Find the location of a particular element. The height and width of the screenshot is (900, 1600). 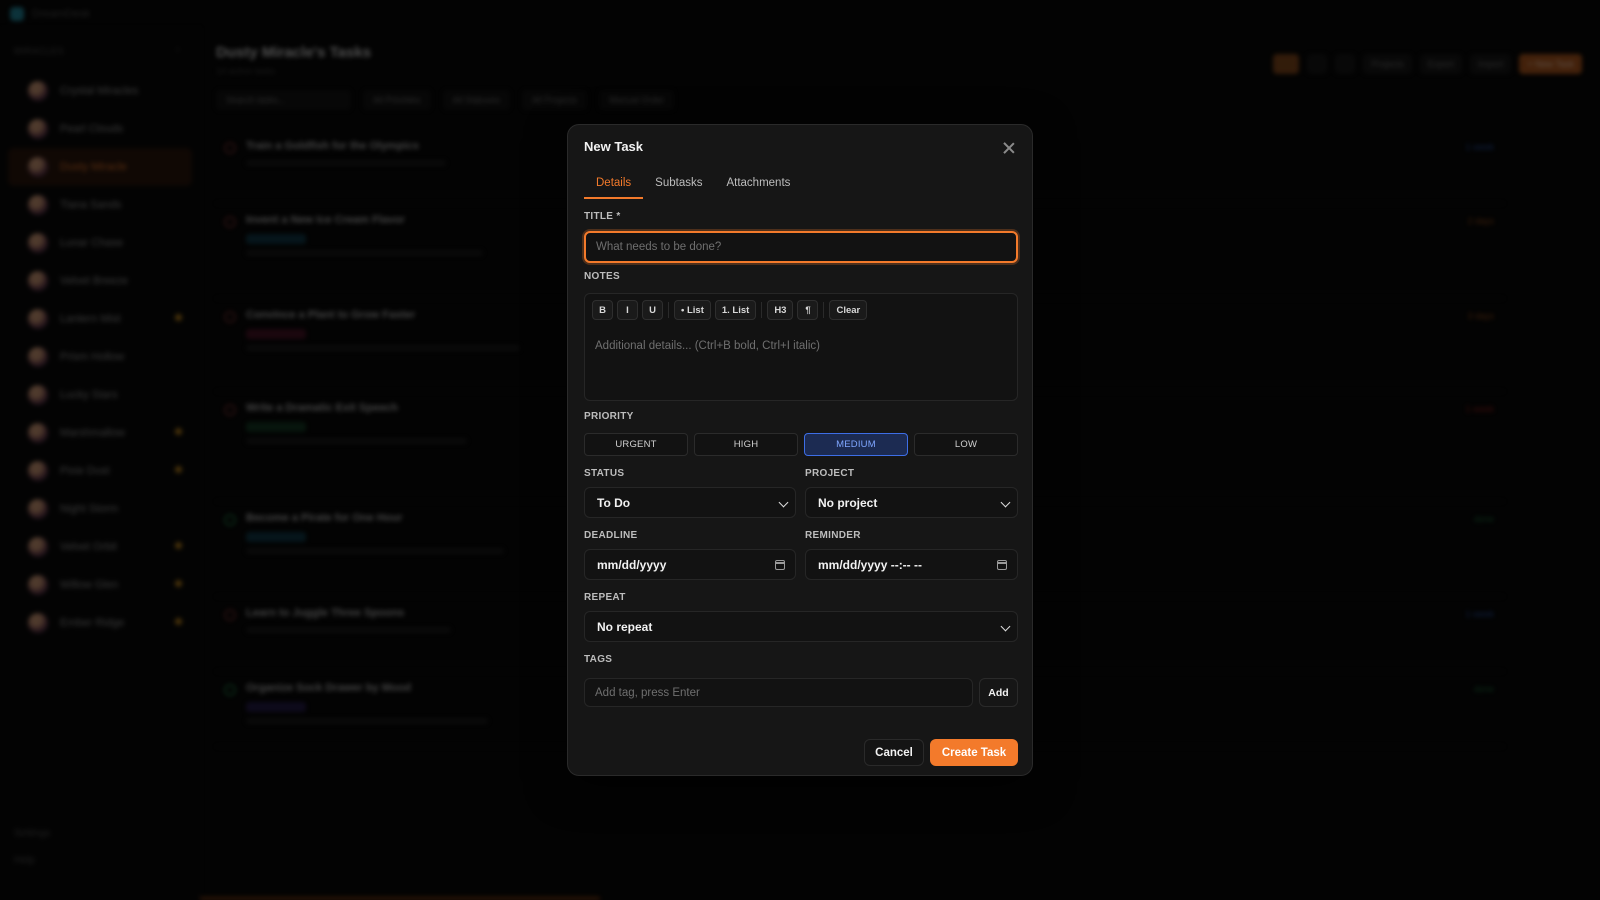

tab-details: Details is located at coordinates (614, 188).